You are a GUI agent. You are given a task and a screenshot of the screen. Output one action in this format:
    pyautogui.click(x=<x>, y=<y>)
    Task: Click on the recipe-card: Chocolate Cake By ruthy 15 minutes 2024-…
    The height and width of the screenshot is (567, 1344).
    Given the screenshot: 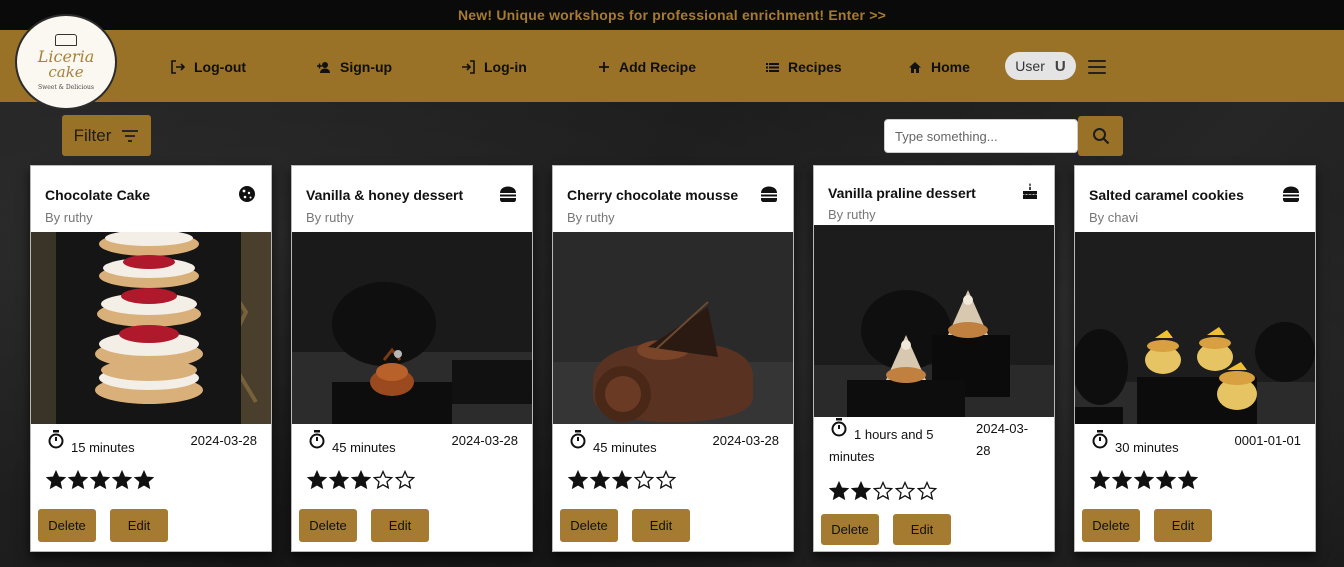 What is the action you would take?
    pyautogui.click(x=151, y=358)
    